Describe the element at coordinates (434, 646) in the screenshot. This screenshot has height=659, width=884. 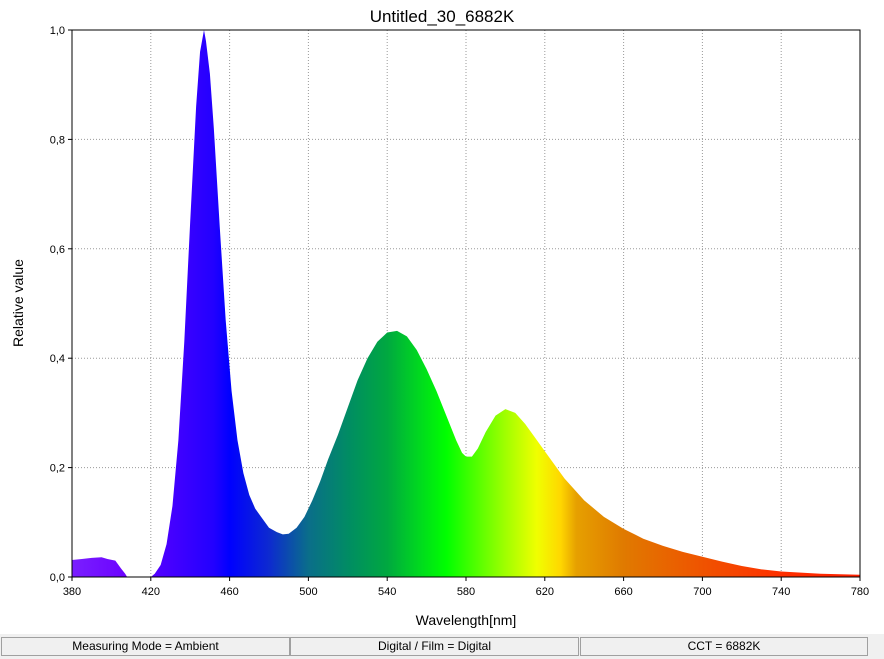
I see `status-digital-film: Digital / Film = Digital` at that location.